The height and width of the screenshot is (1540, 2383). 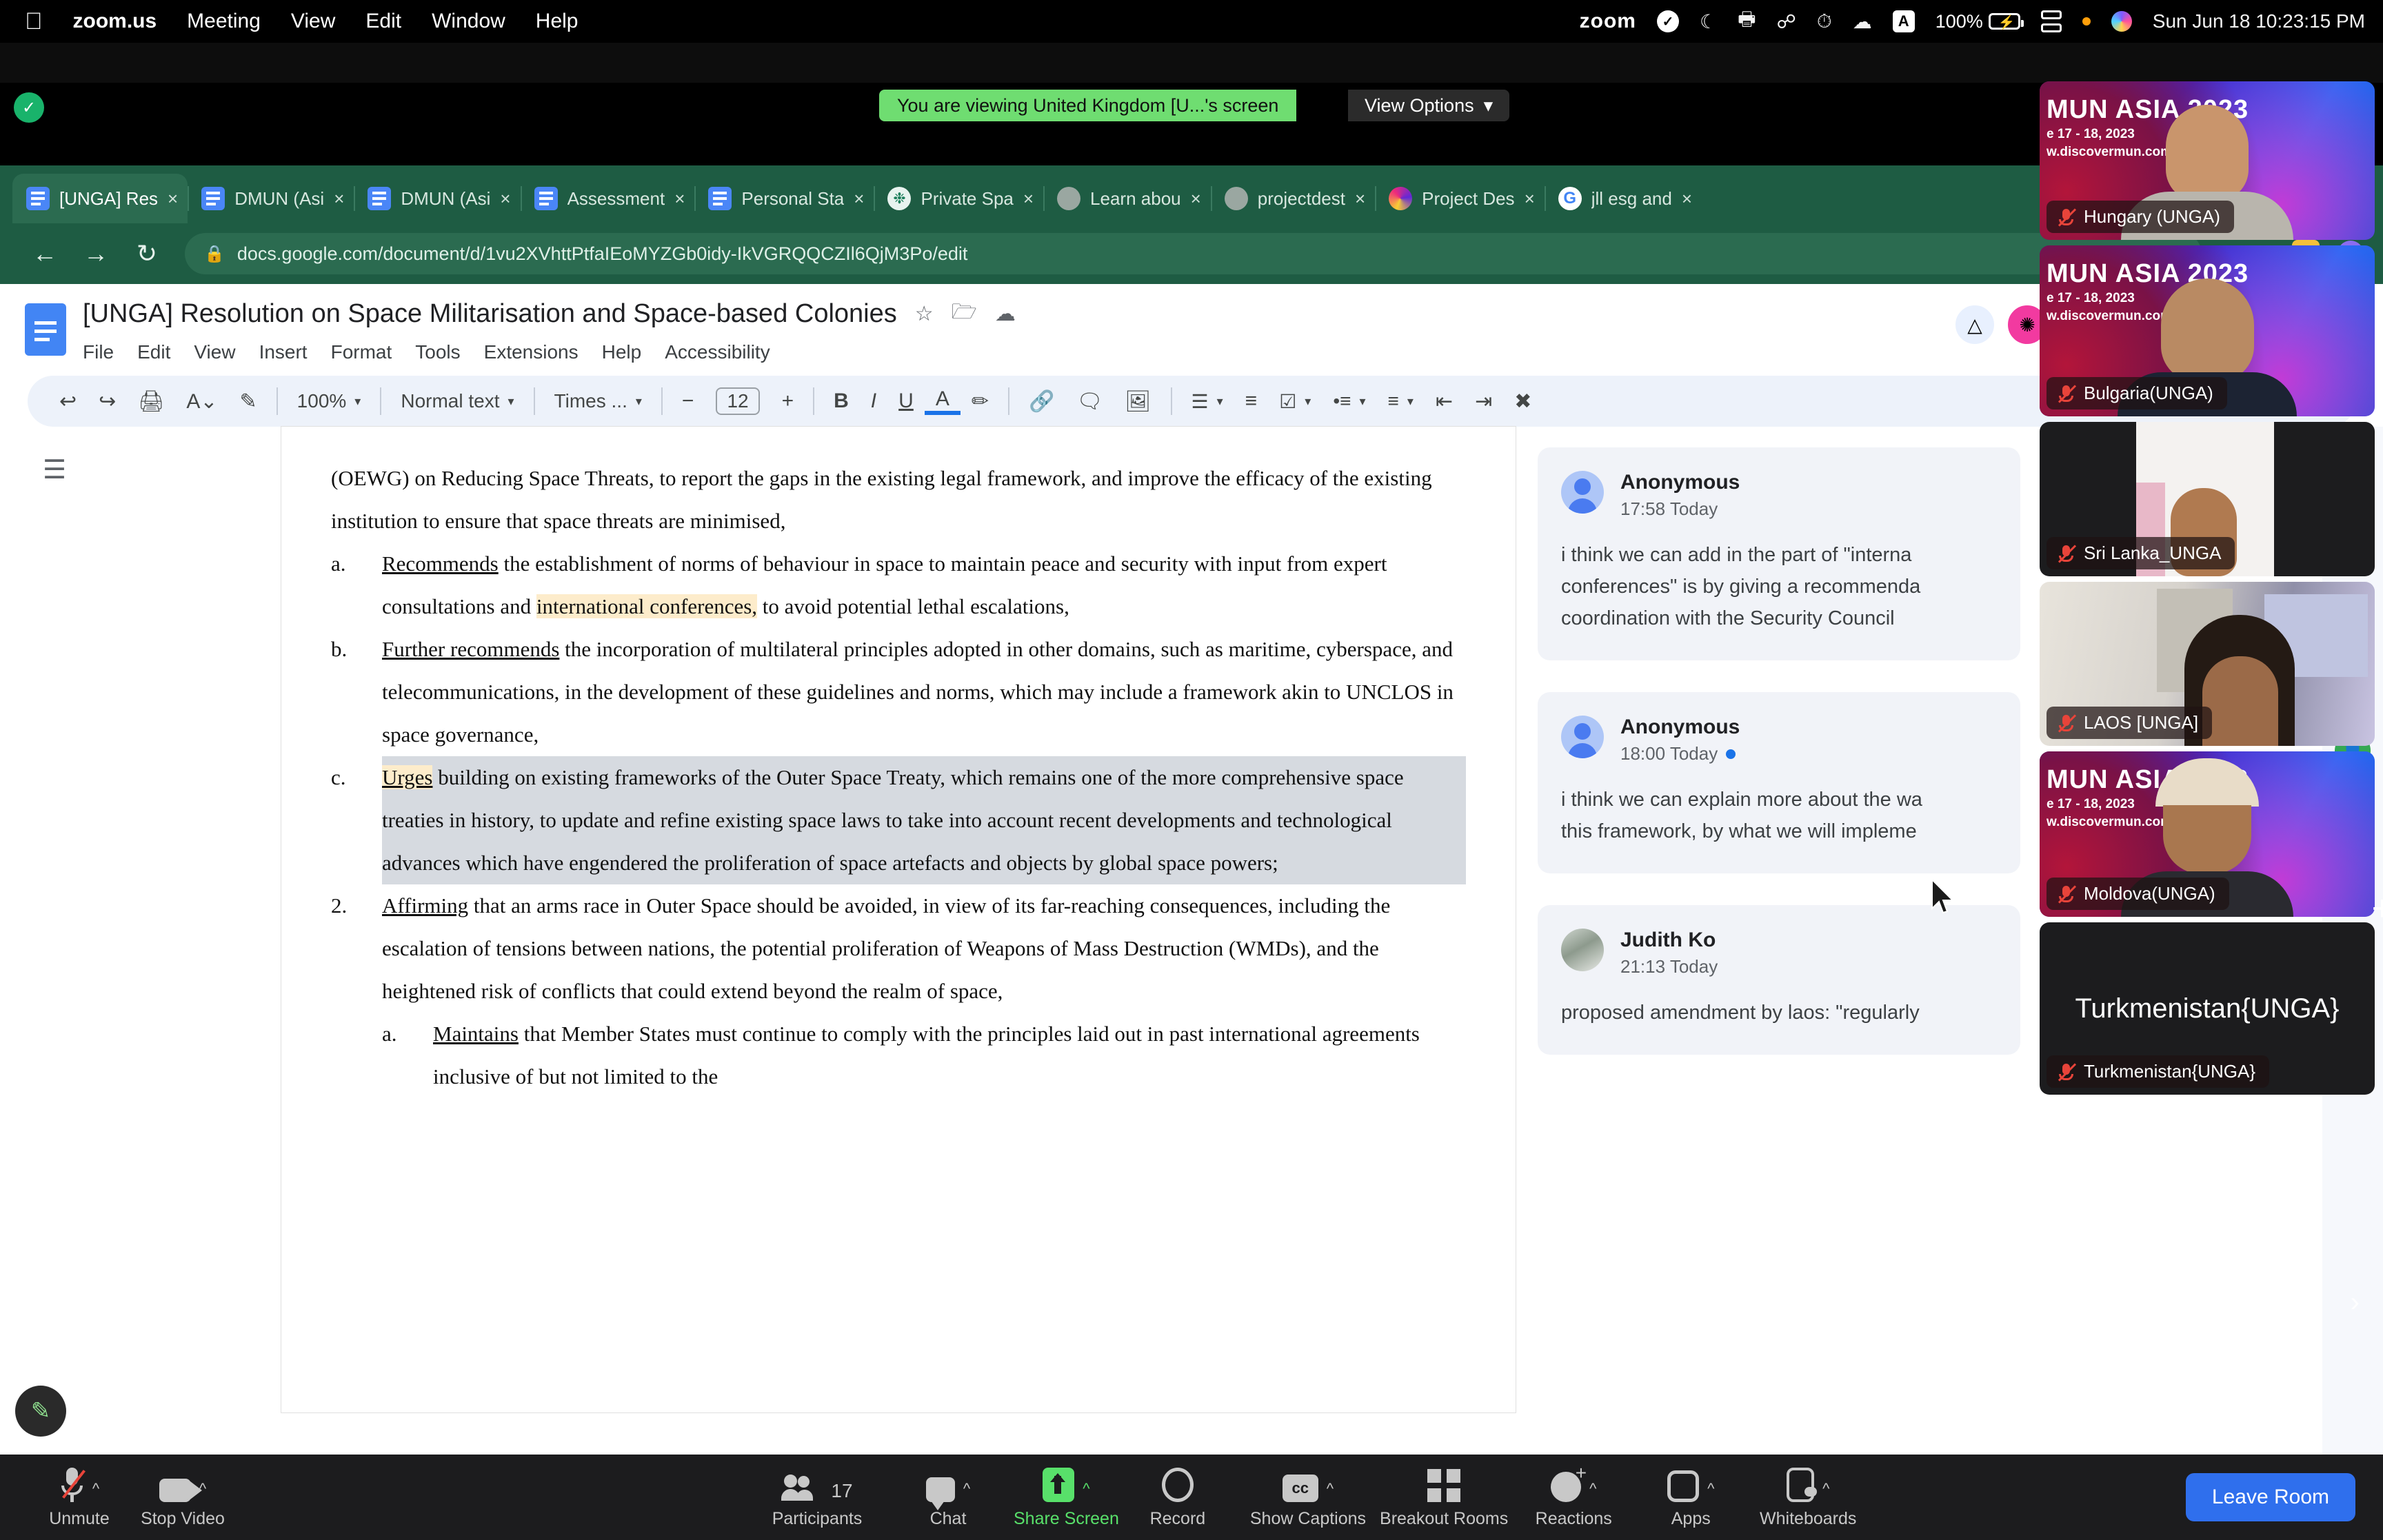 What do you see at coordinates (1429, 106) in the screenshot?
I see `view-options-button: View Options ▾` at bounding box center [1429, 106].